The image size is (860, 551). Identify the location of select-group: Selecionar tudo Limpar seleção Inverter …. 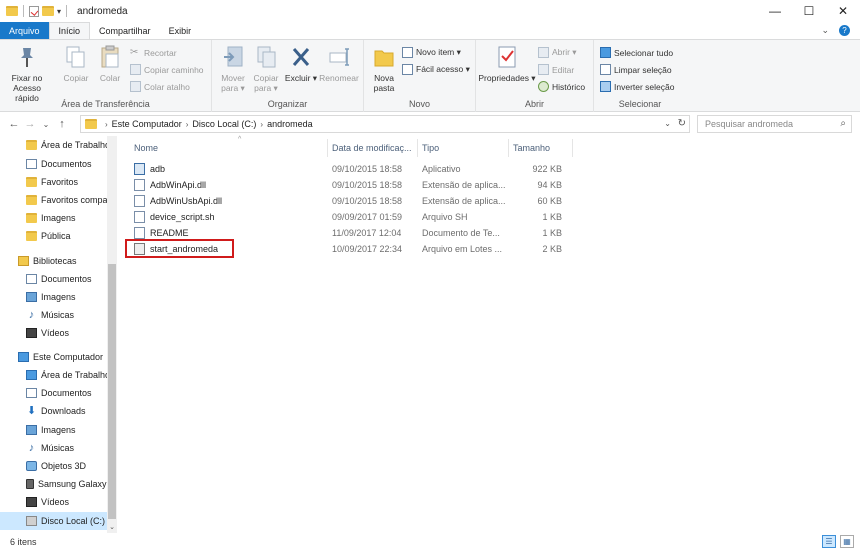
(640, 76).